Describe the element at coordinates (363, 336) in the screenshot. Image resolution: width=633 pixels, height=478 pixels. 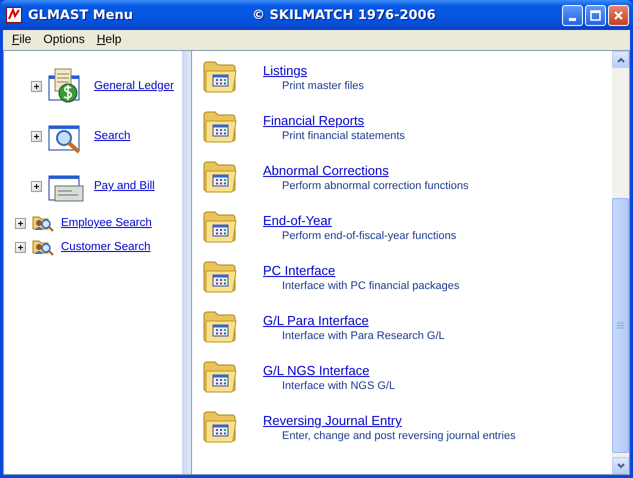
I see `link-description: Interface with Para Research G/L` at that location.